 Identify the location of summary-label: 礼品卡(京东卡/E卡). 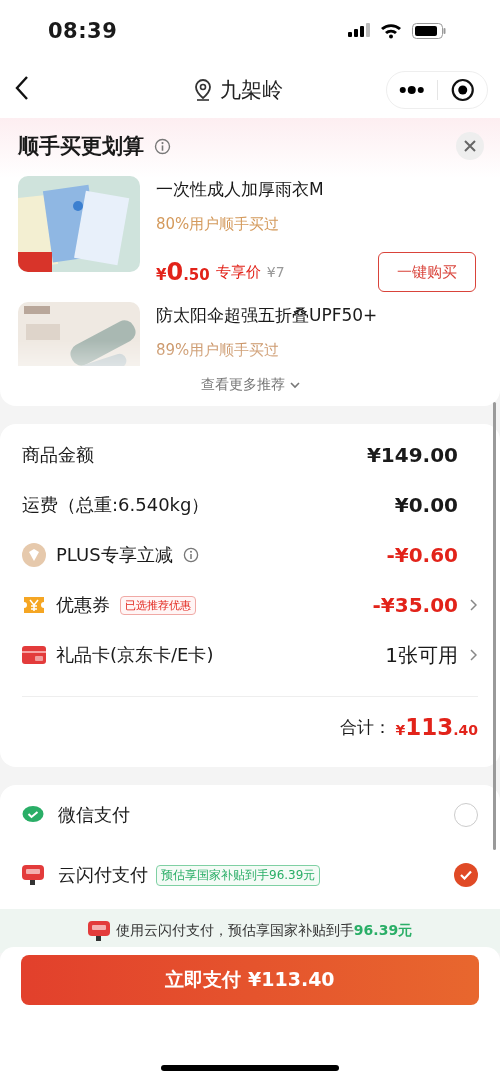
(135, 655).